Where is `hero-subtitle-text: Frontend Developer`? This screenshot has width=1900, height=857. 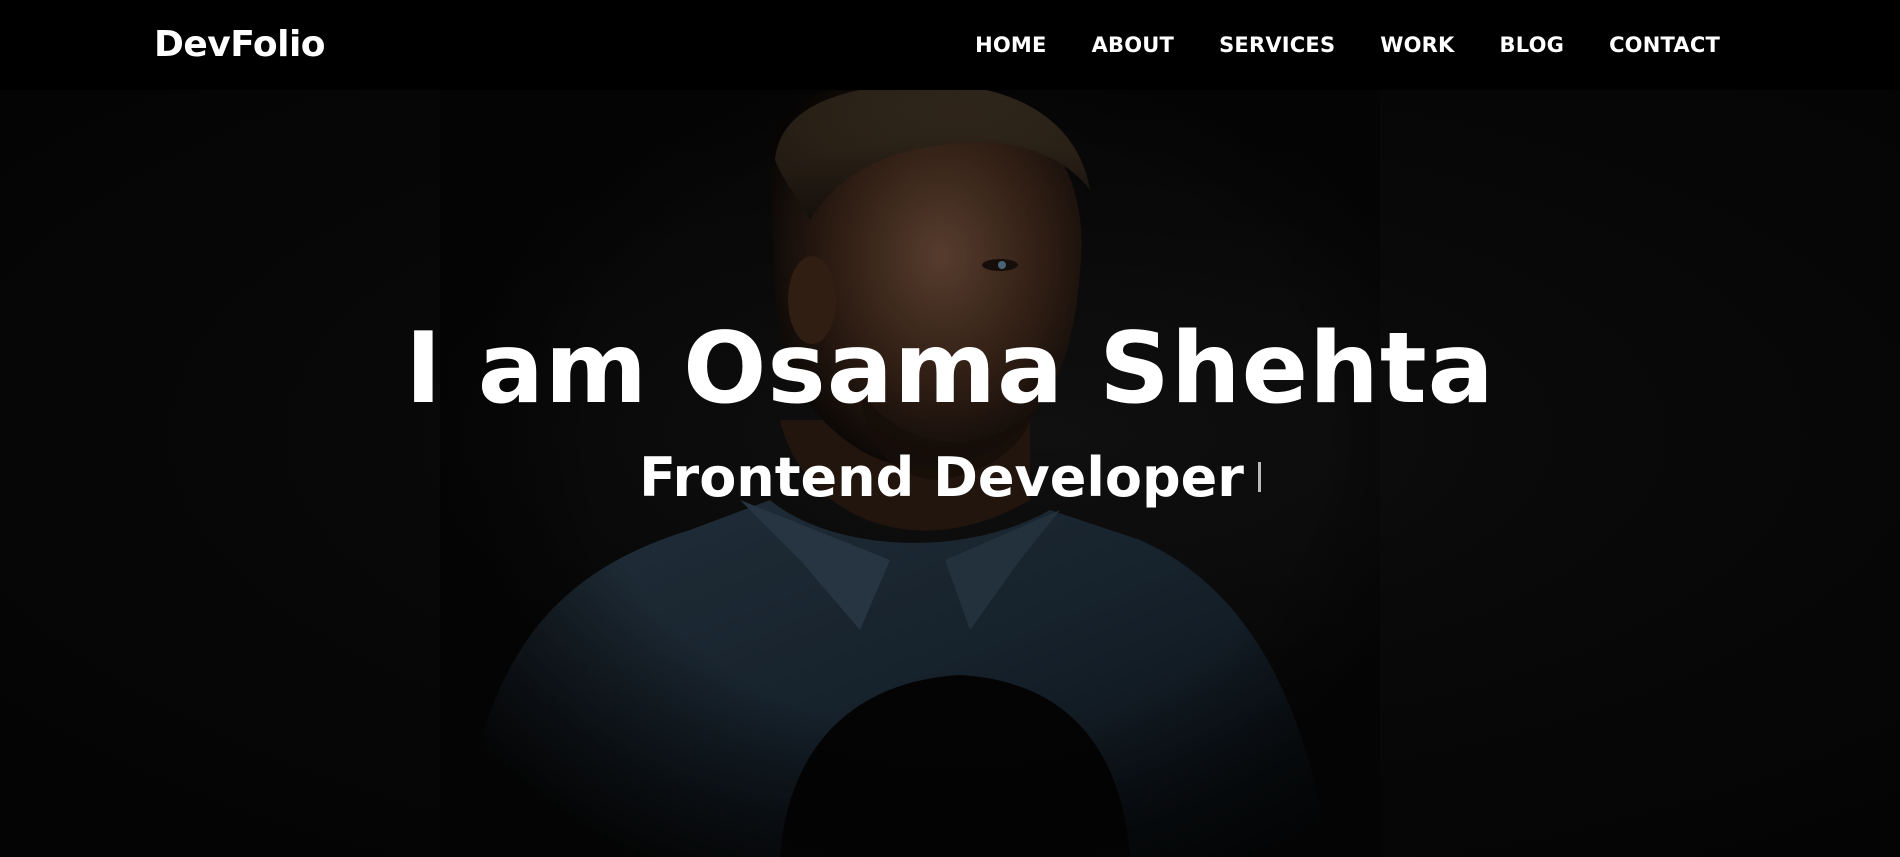
hero-subtitle-text: Frontend Developer is located at coordinates (941, 477).